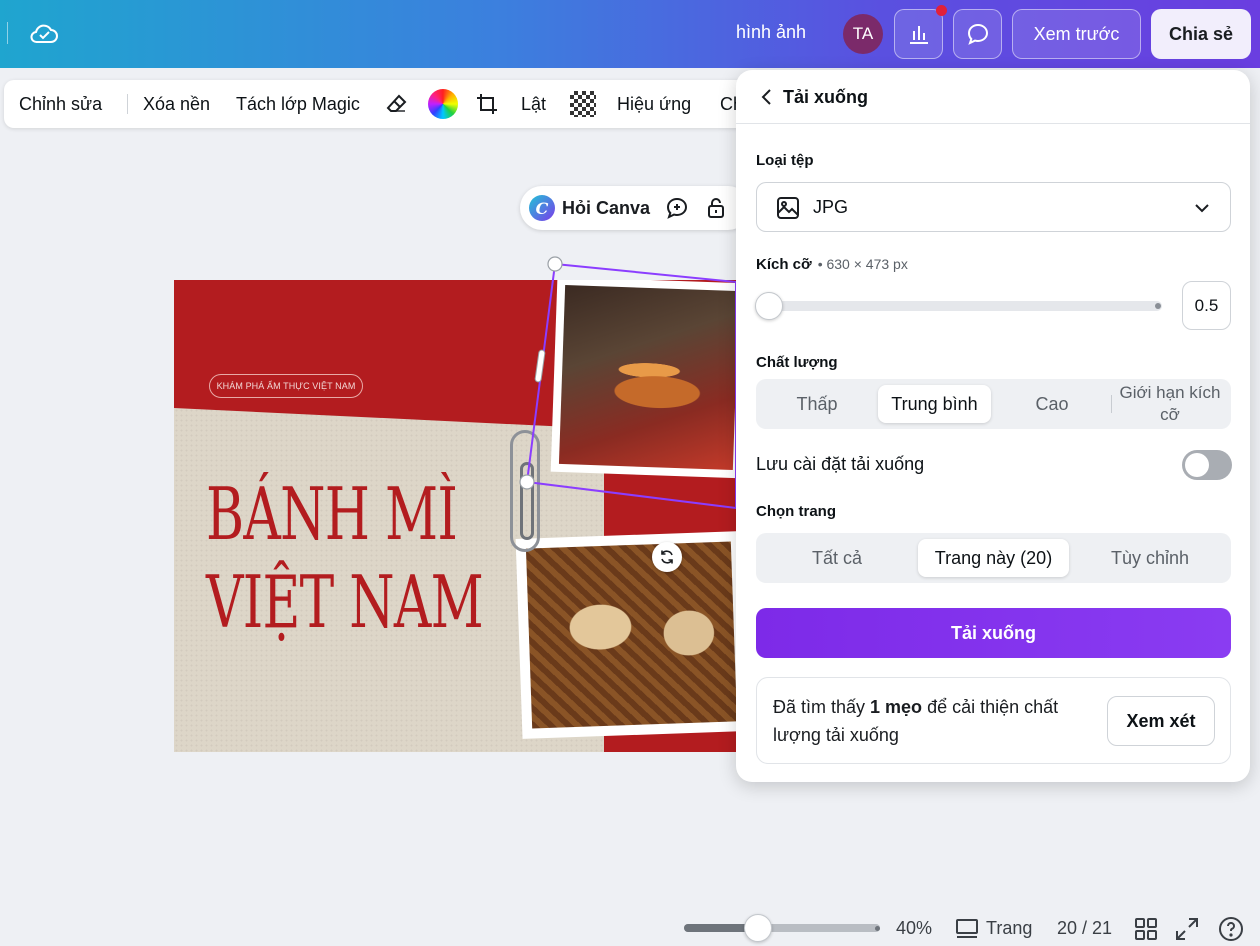  Describe the element at coordinates (716, 208) in the screenshot. I see `lock-icon` at that location.